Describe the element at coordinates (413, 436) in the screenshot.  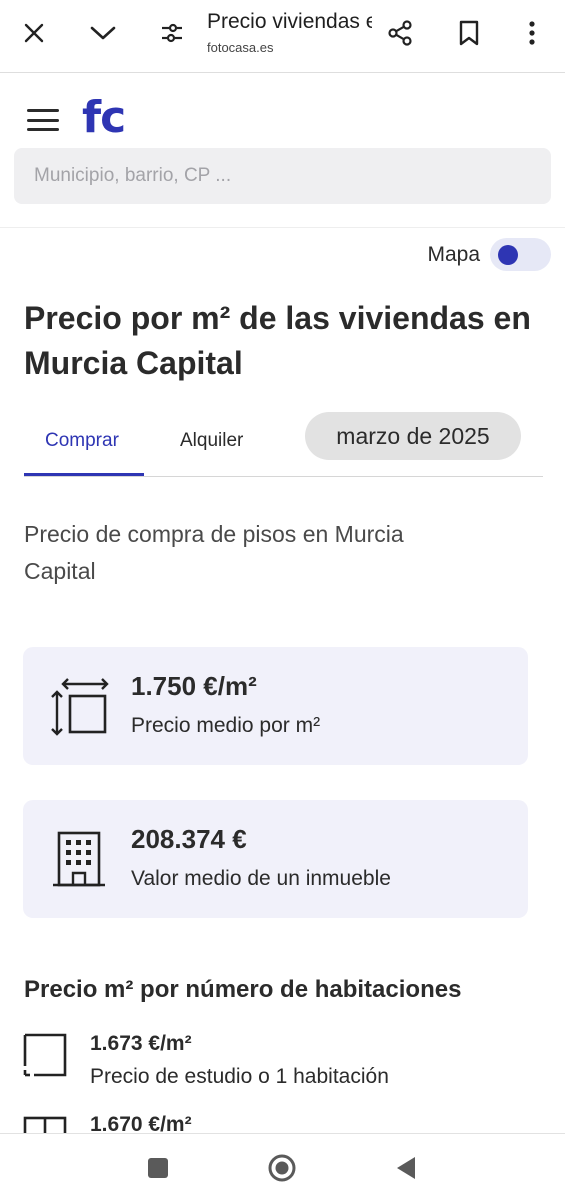
I see `date-selector: marzo de 2025` at that location.